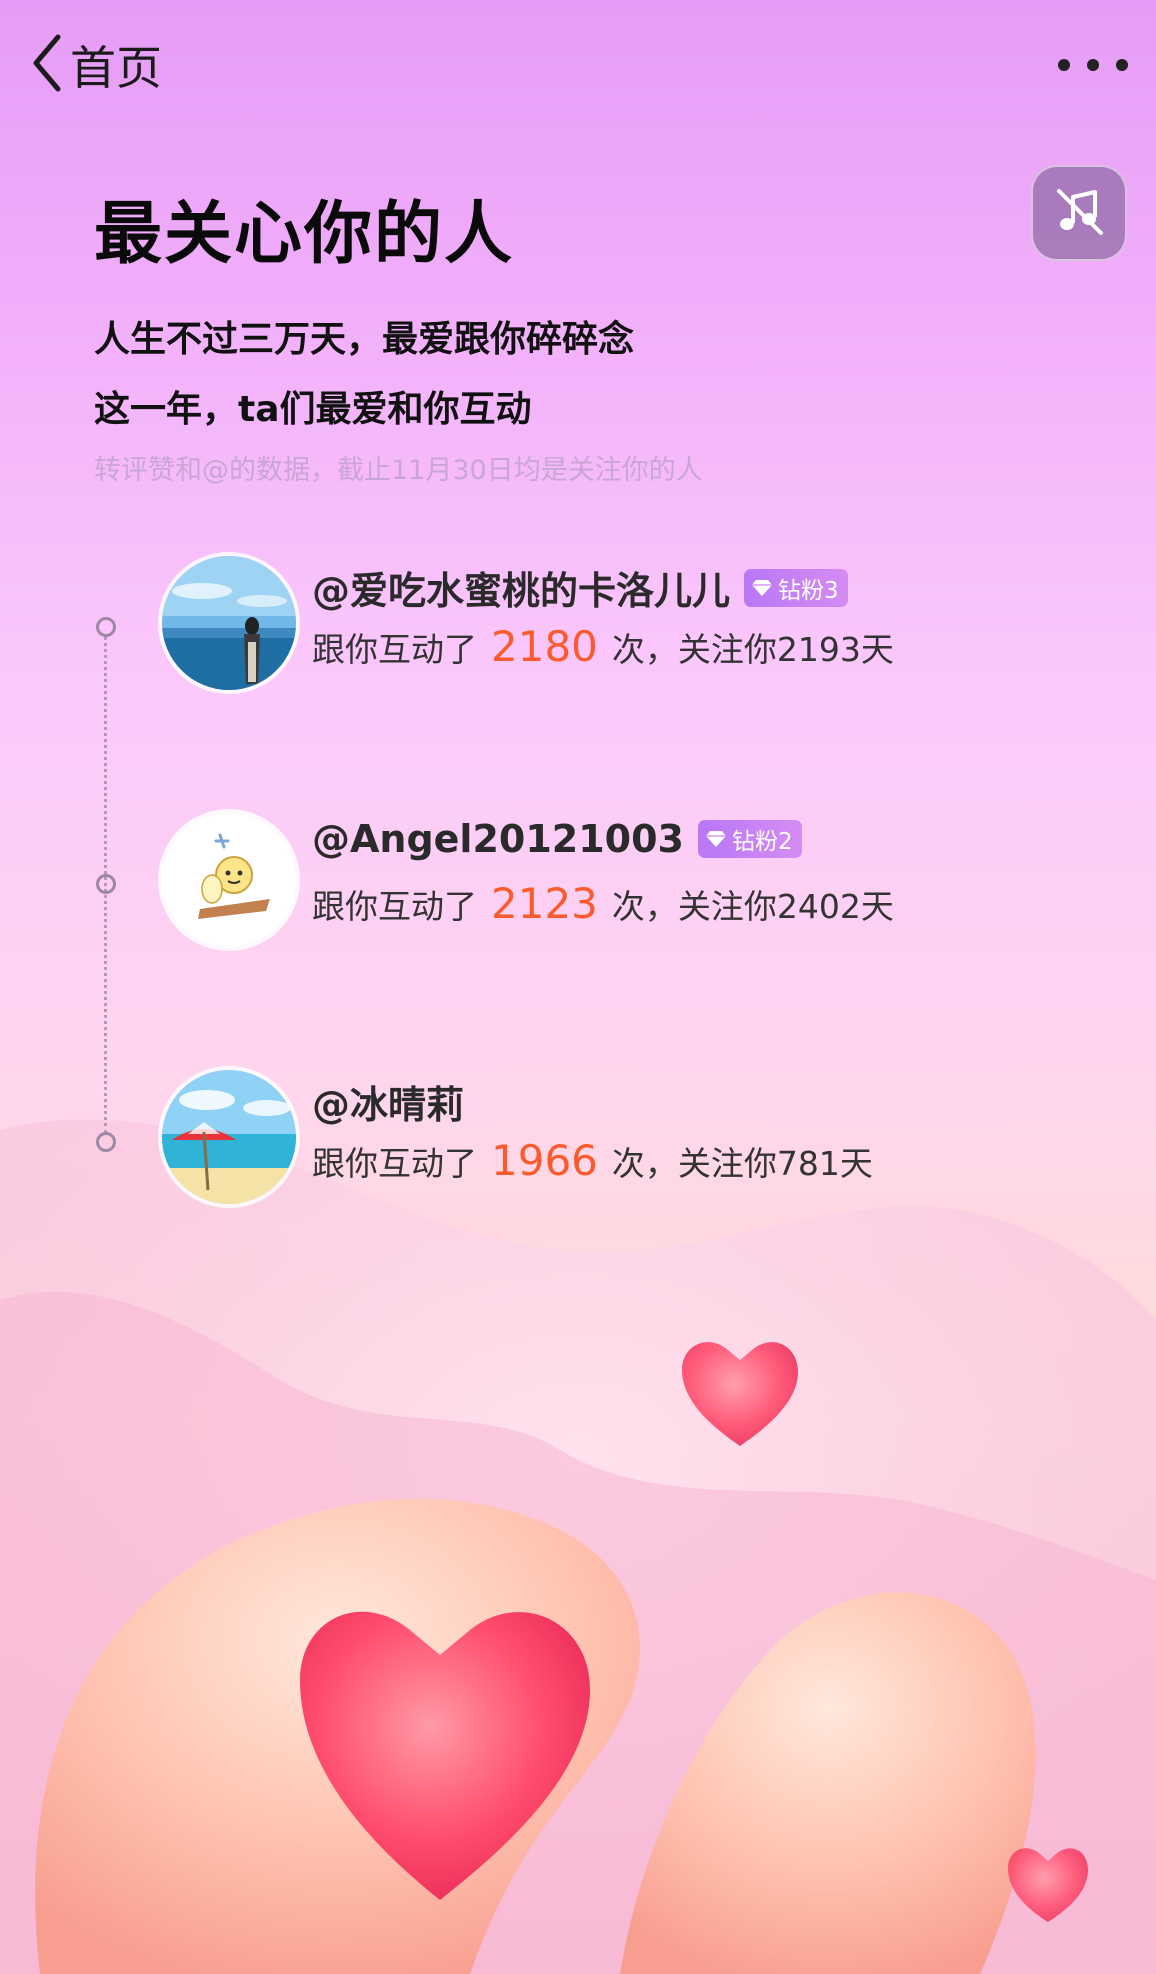  Describe the element at coordinates (364, 339) in the screenshot. I see `subtitle-line-1: 人生不过三万天，最爱跟你碎碎念` at that location.